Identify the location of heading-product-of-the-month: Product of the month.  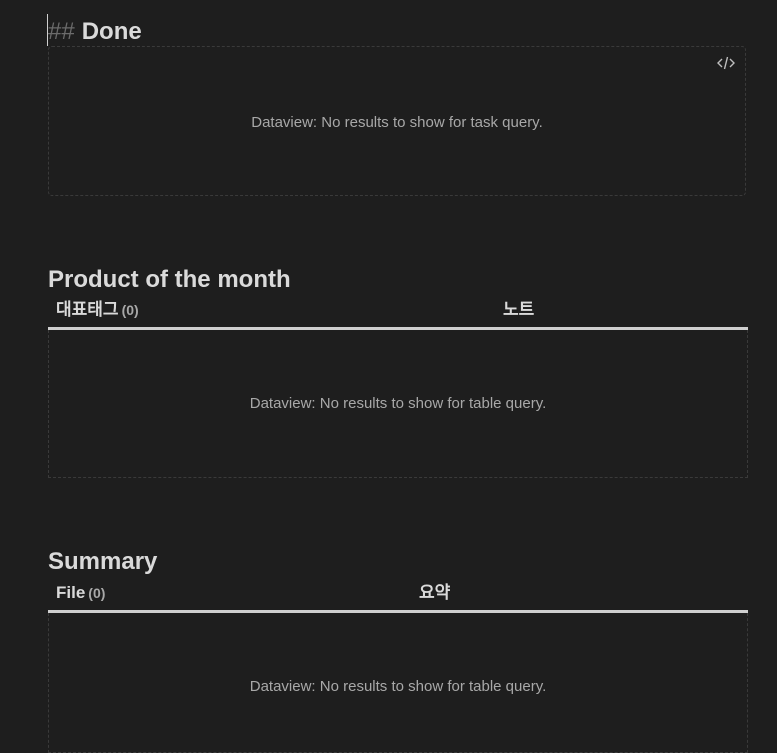
(169, 279).